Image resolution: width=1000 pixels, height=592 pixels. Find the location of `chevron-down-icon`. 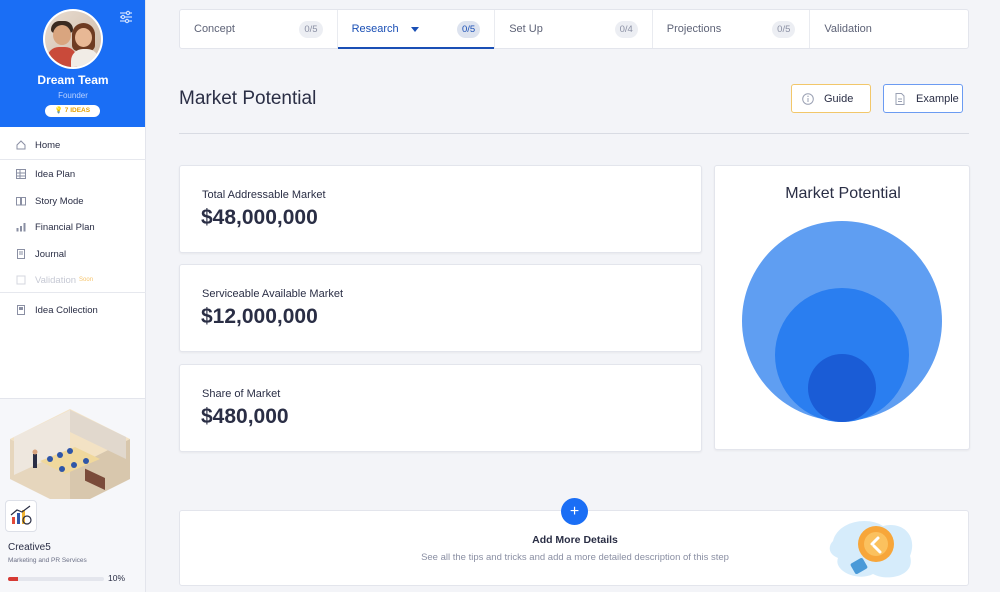

chevron-down-icon is located at coordinates (414, 29).